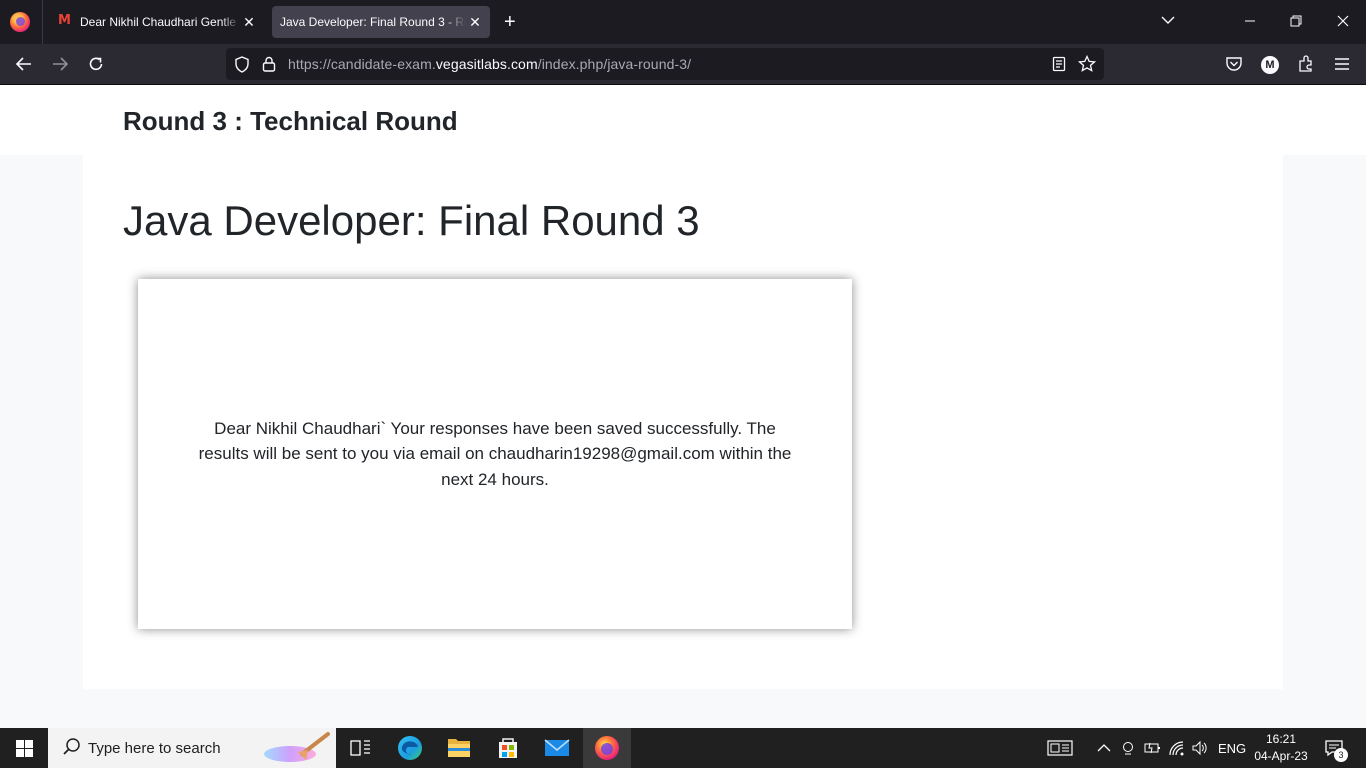 The height and width of the screenshot is (768, 1366). Describe the element at coordinates (411, 220) in the screenshot. I see `page-title: Java Developer: Final Round 3` at that location.